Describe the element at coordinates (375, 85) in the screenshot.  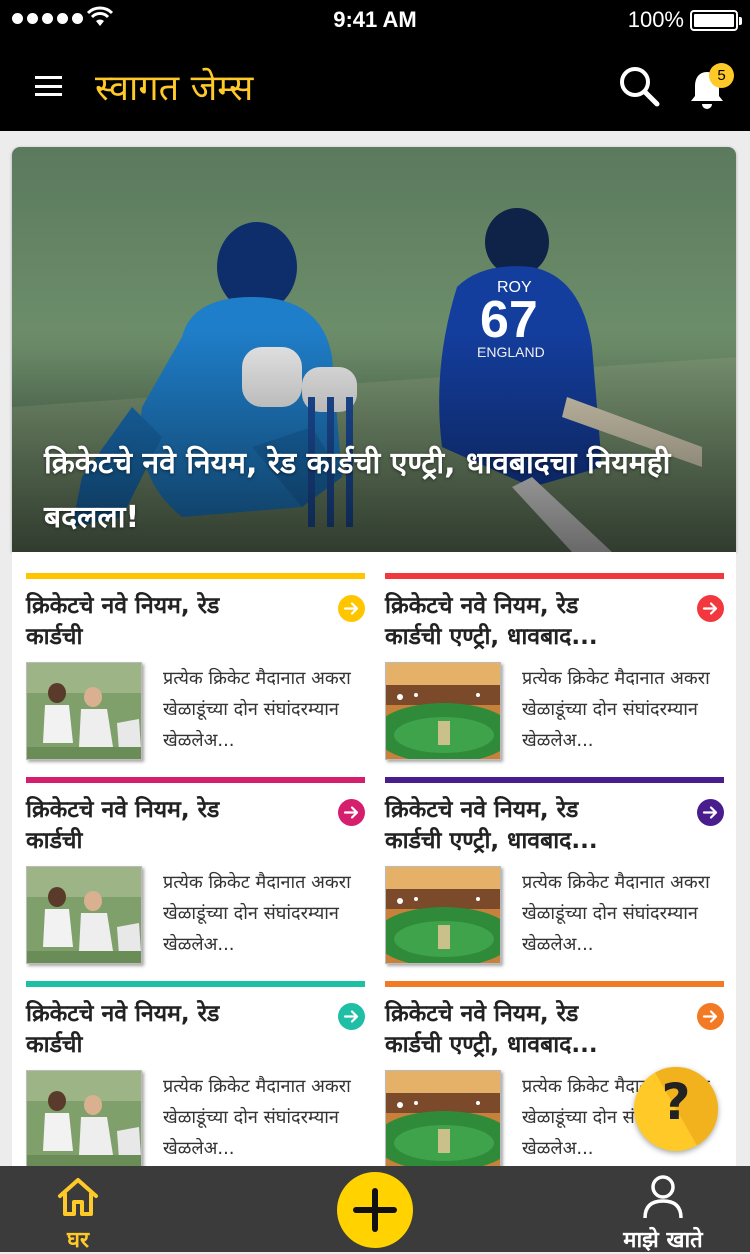
I see `app-header: स्वागत जेम्स 5` at that location.